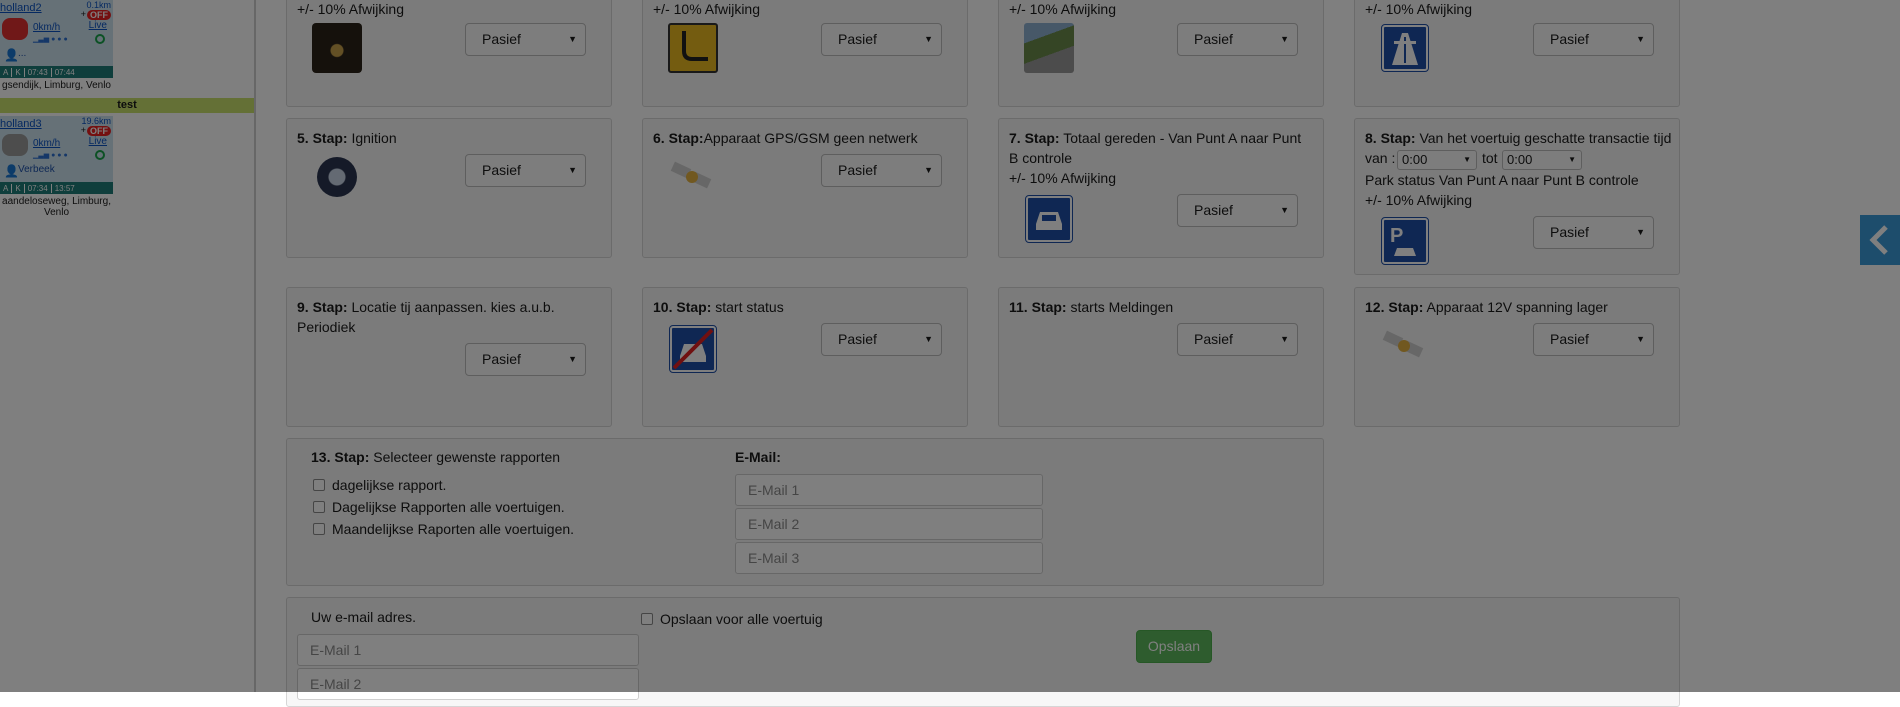  Describe the element at coordinates (1174, 646) in the screenshot. I see `save-button: Opslaan` at that location.